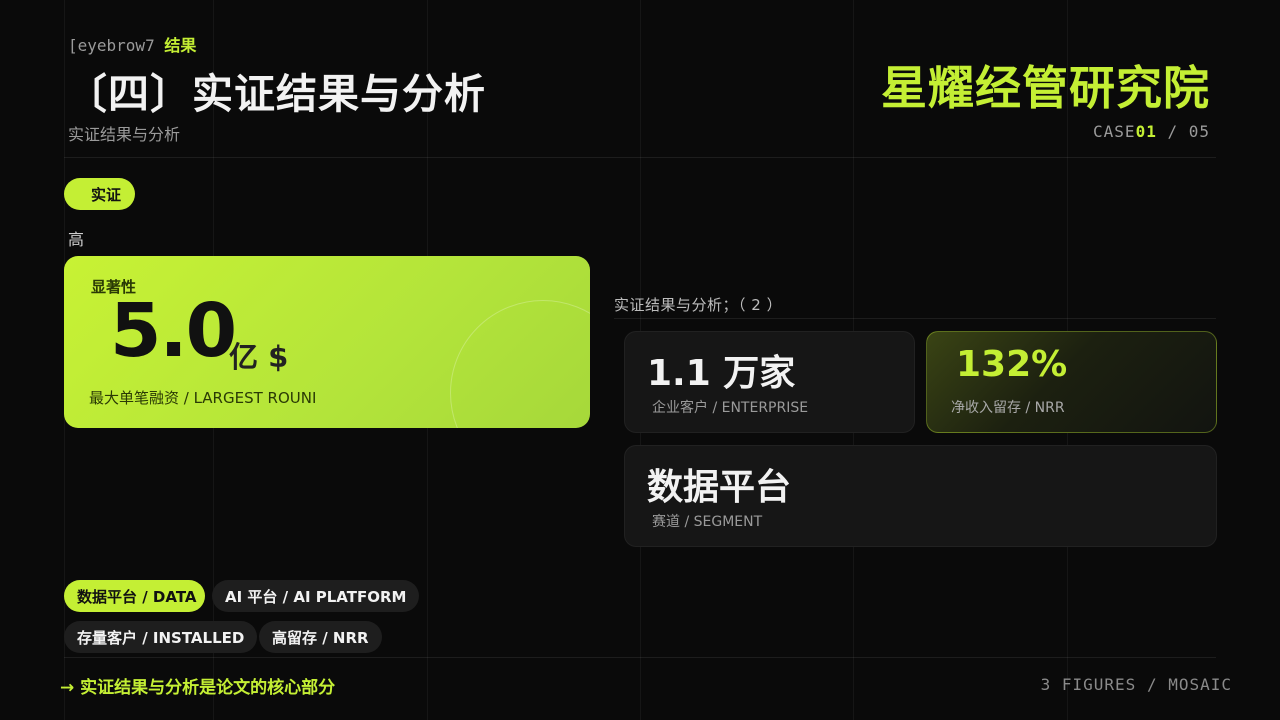 This screenshot has height=720, width=1280. I want to click on page-subtitle: 实证结果与分析, so click(124, 134).